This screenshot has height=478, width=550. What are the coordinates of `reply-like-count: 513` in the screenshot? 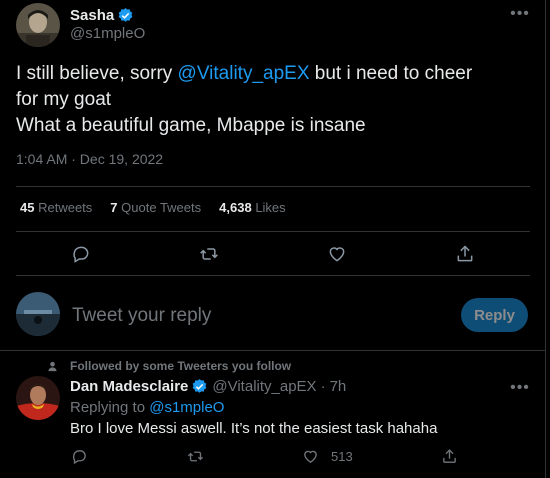 It's located at (342, 456).